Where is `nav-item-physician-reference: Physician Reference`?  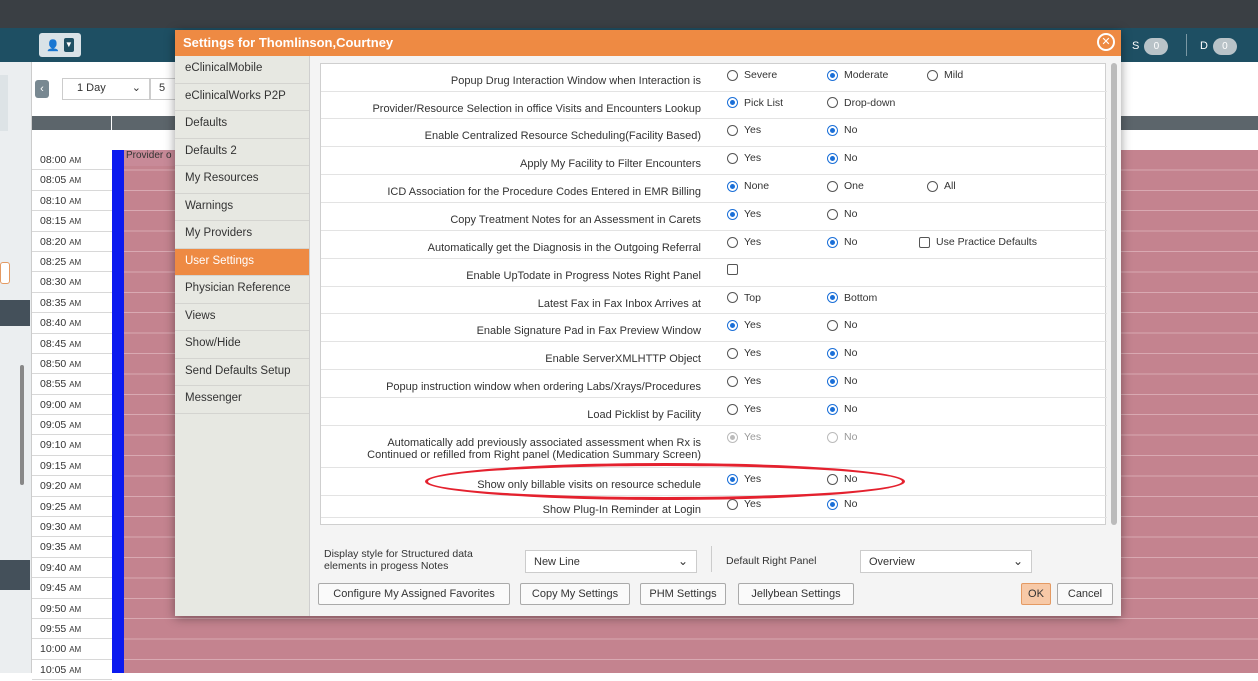 nav-item-physician-reference: Physician Reference is located at coordinates (242, 290).